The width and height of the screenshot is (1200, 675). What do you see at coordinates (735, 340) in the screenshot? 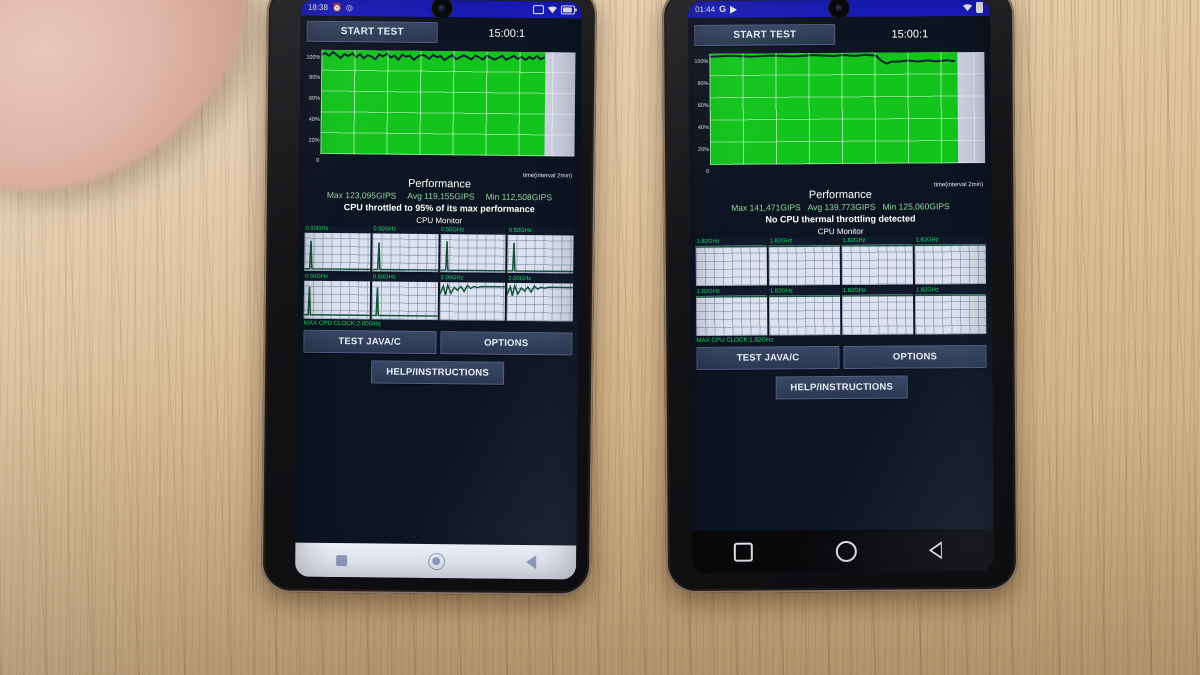
I see `max-cpu-clock-label: MAX CPU CLOCK:1.82GHz` at bounding box center [735, 340].